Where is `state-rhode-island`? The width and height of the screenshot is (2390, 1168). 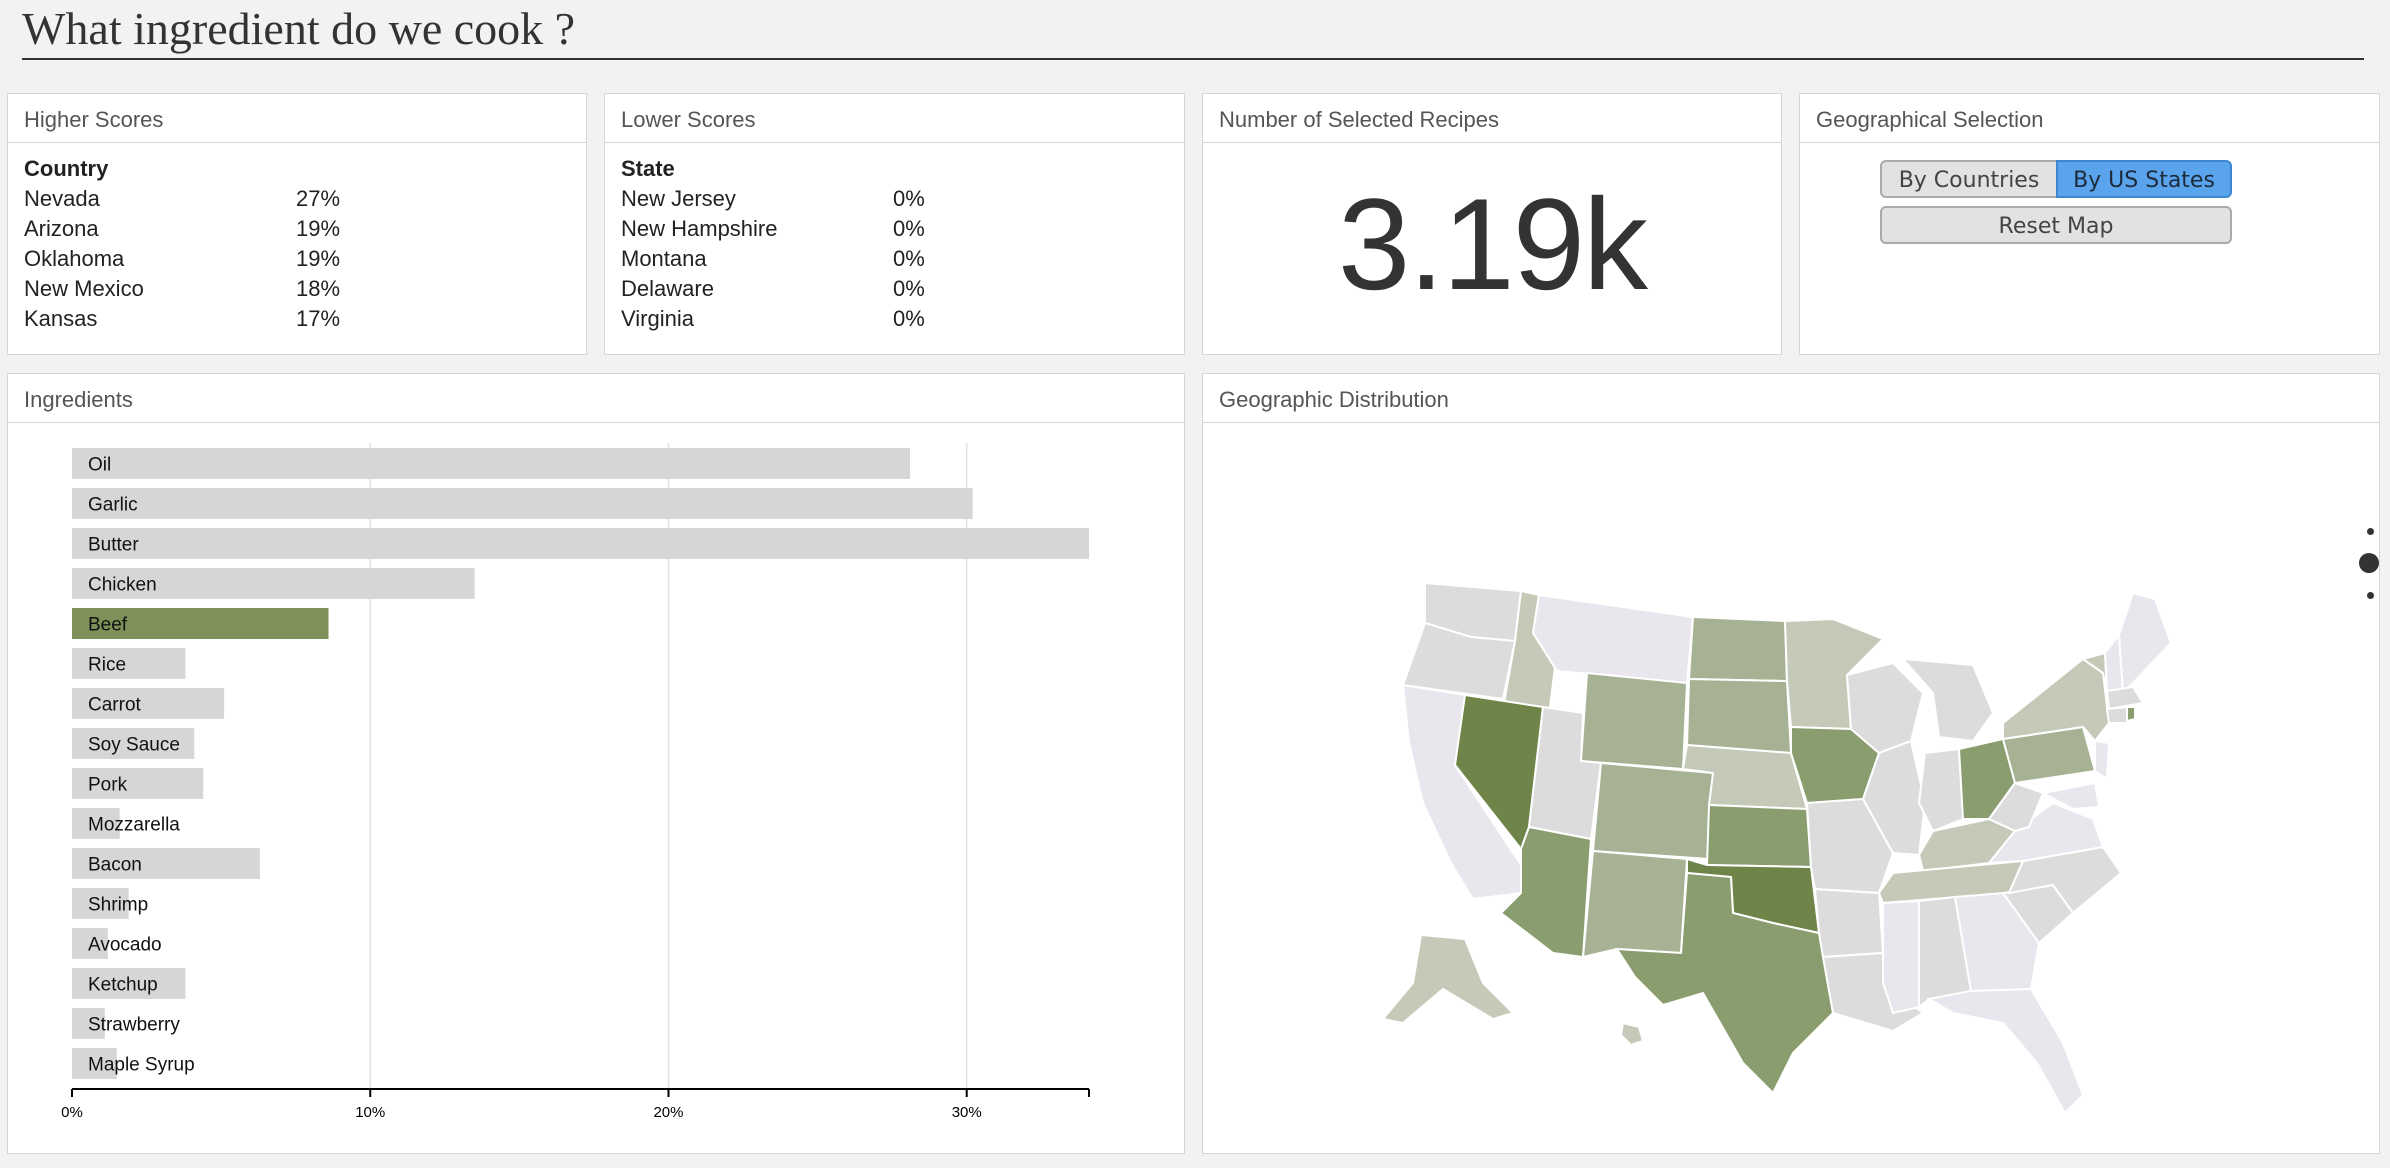
state-rhode-island is located at coordinates (2131, 714).